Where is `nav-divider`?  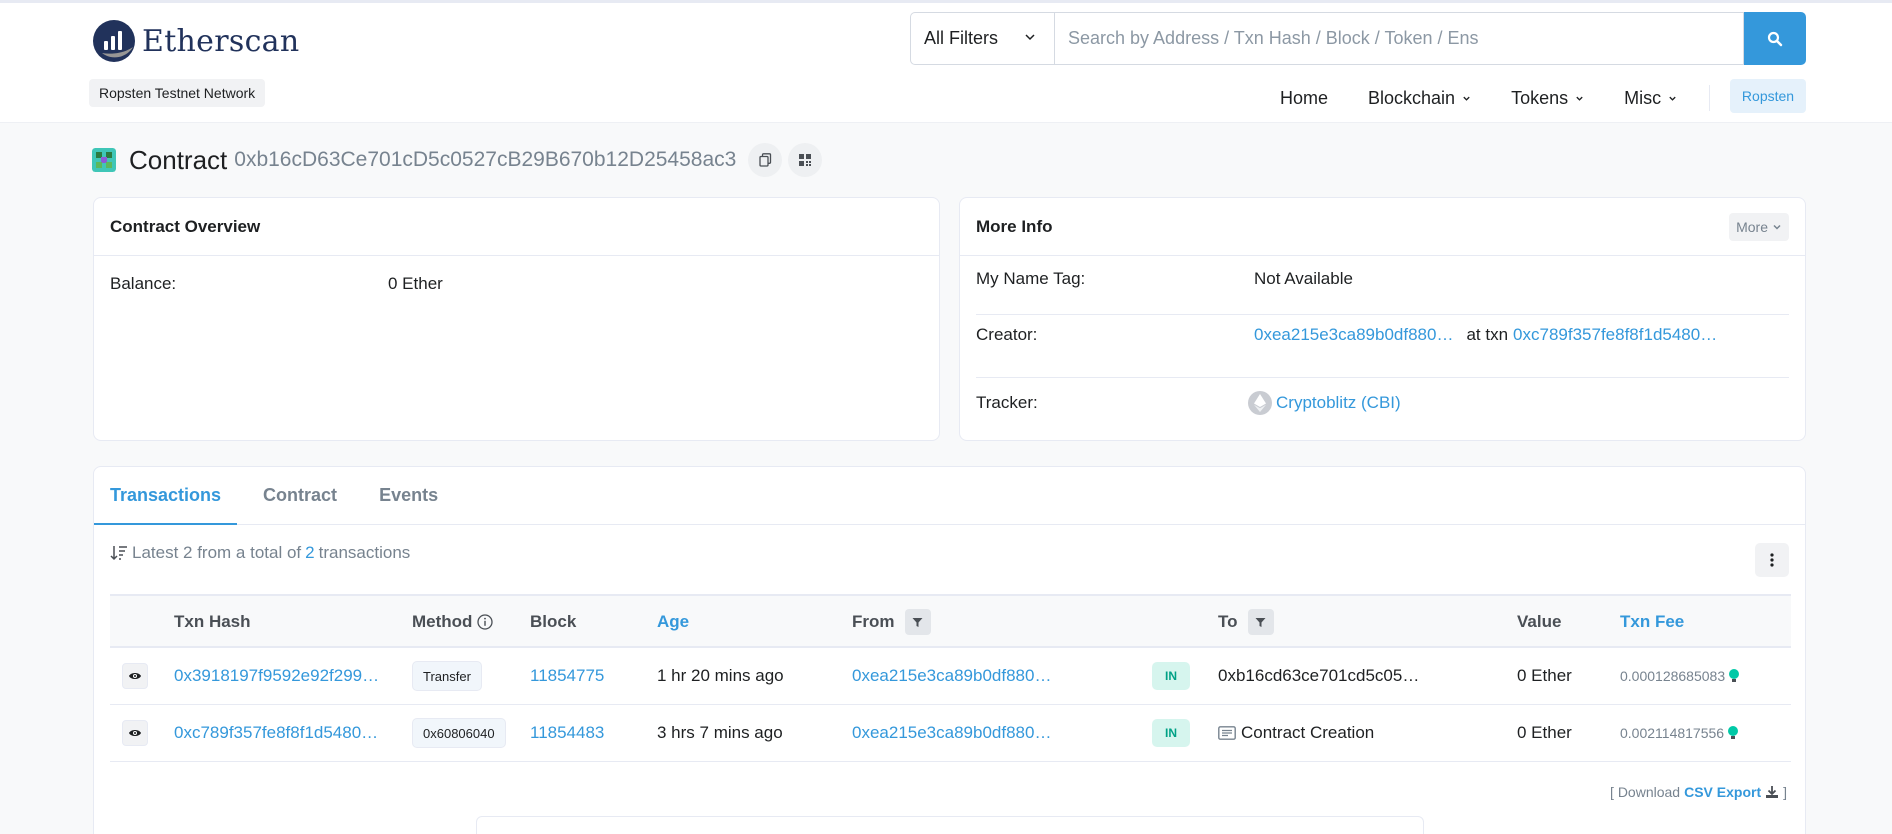 nav-divider is located at coordinates (1709, 98).